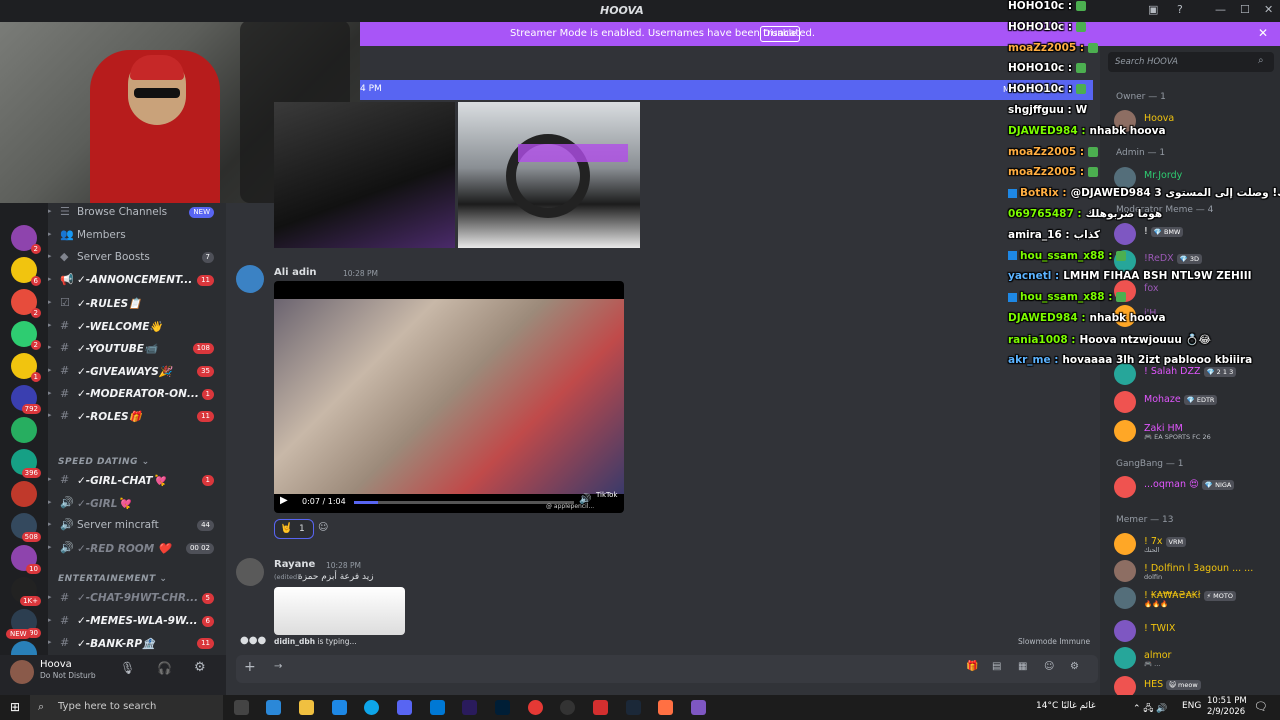 The image size is (1280, 720). I want to click on mail-icon, so click(339, 707).